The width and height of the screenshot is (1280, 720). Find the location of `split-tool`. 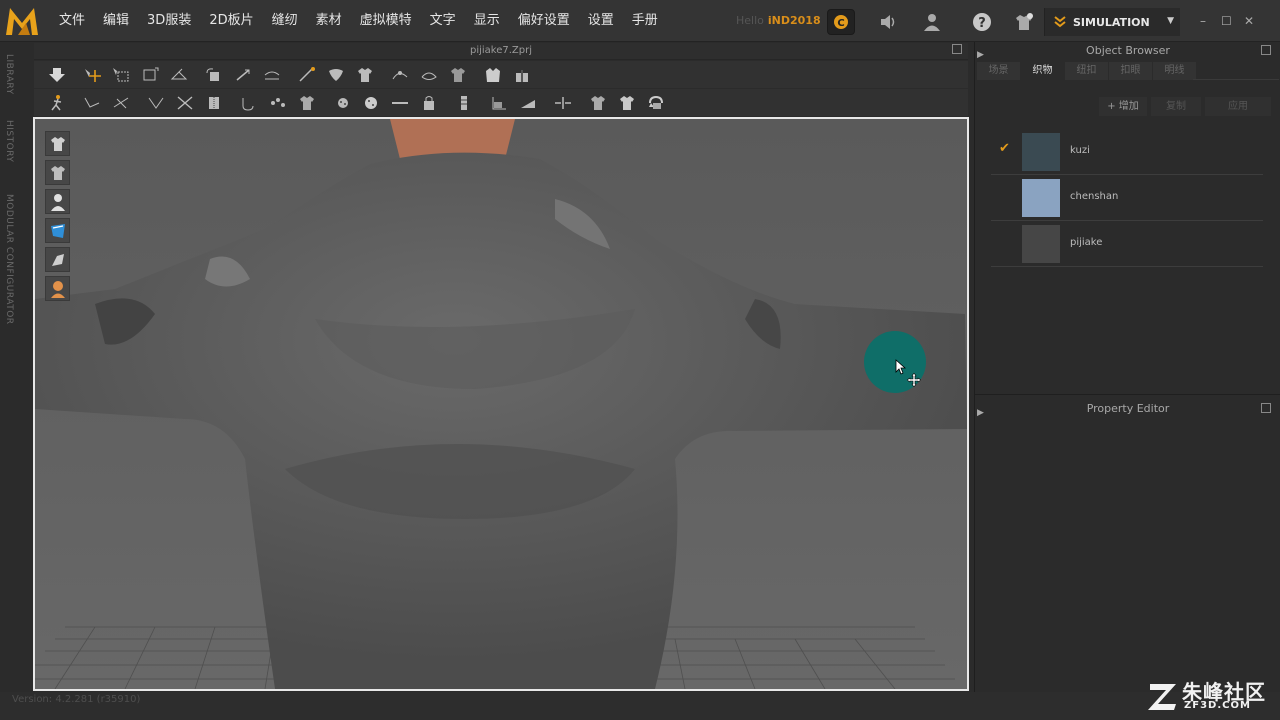

split-tool is located at coordinates (562, 103).